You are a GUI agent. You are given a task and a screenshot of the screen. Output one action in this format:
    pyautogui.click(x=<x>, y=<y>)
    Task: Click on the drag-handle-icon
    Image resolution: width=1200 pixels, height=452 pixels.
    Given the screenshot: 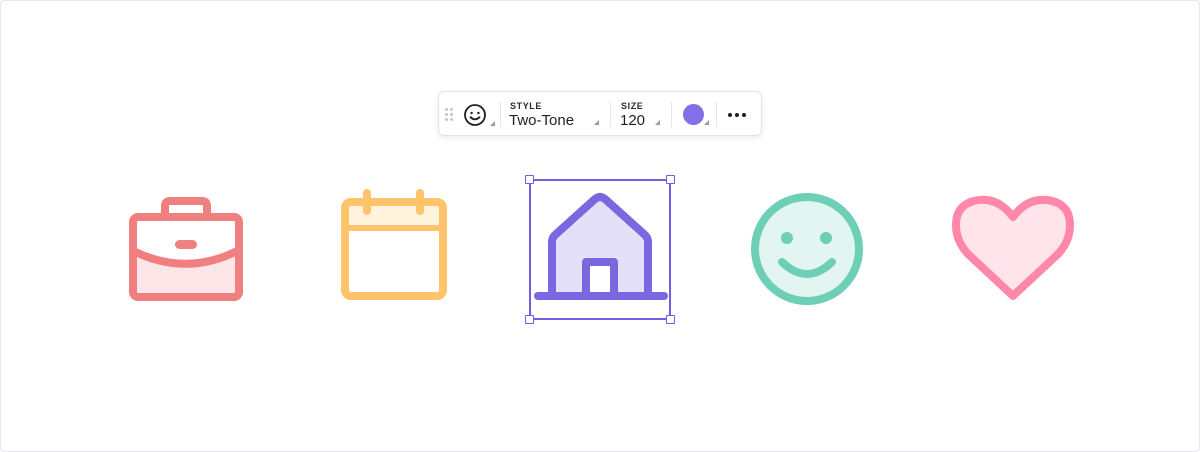 What is the action you would take?
    pyautogui.click(x=449, y=115)
    